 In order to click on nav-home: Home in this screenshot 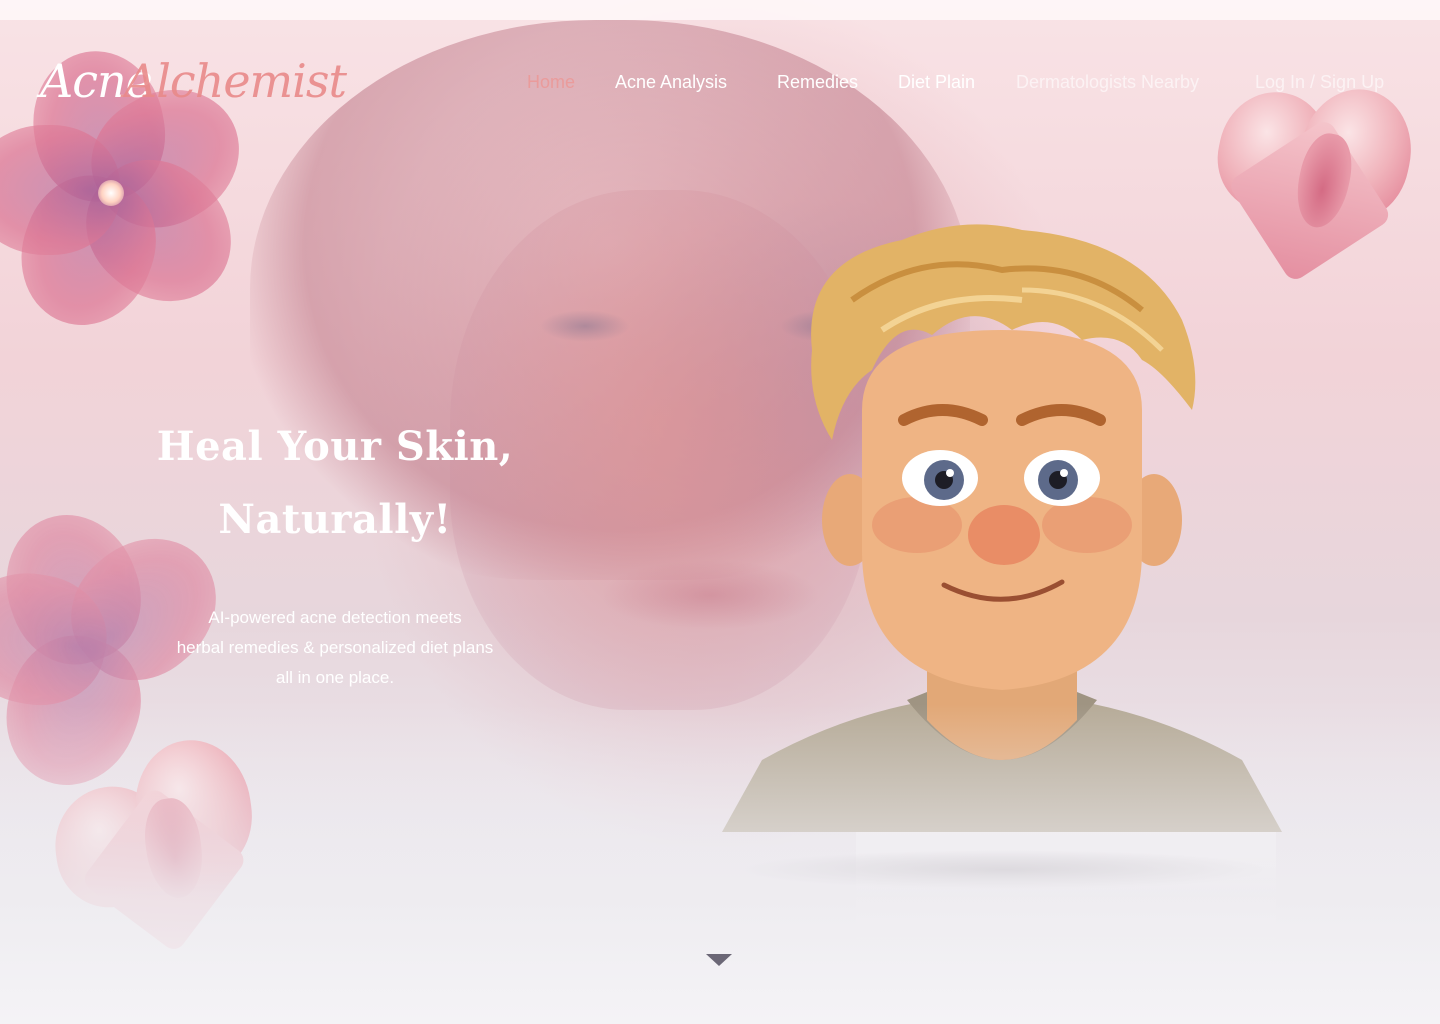, I will do `click(551, 82)`.